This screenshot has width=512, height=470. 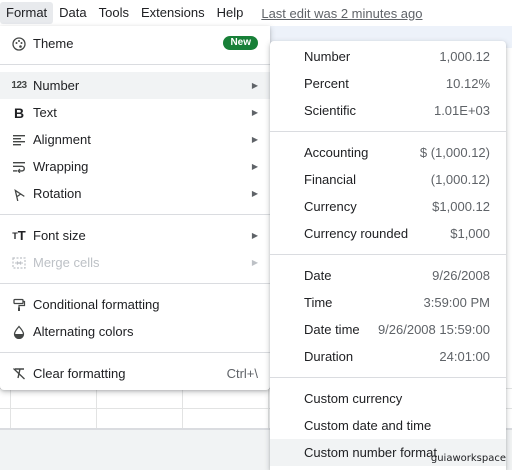 I want to click on menu-item-font-size: TT Font size ▶, so click(x=135, y=235).